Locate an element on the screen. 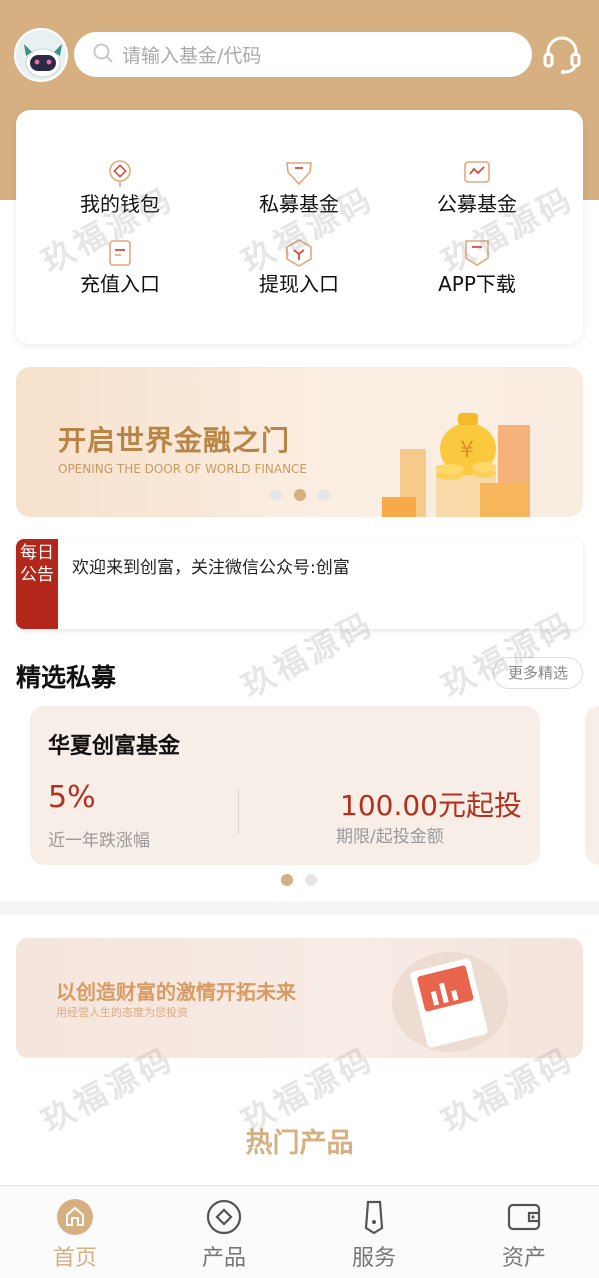  product-icon is located at coordinates (224, 1217).